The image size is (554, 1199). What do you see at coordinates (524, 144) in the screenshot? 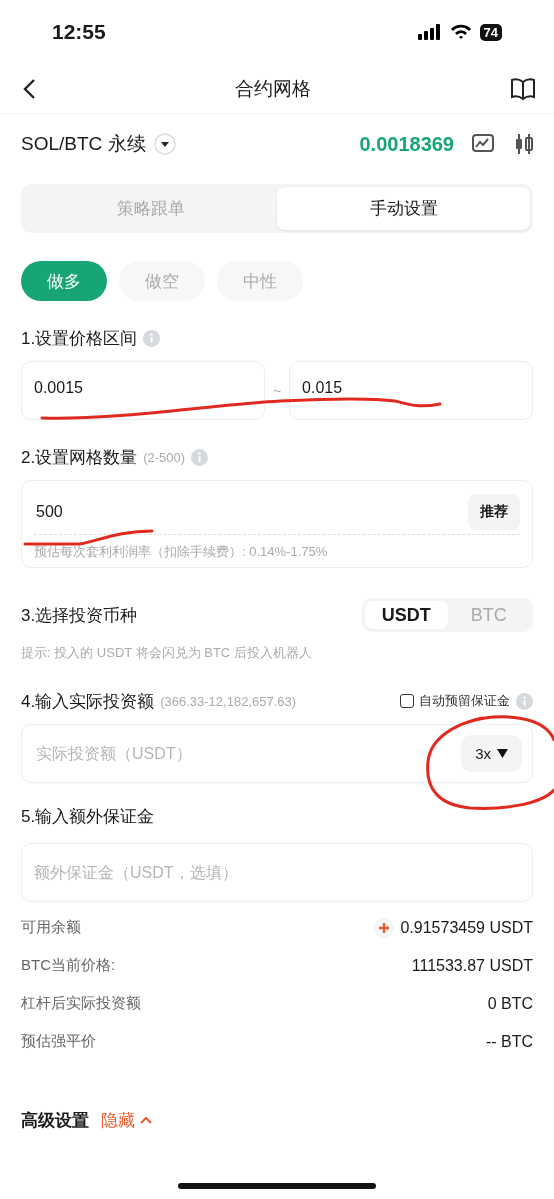
I see `candlestick-icon` at bounding box center [524, 144].